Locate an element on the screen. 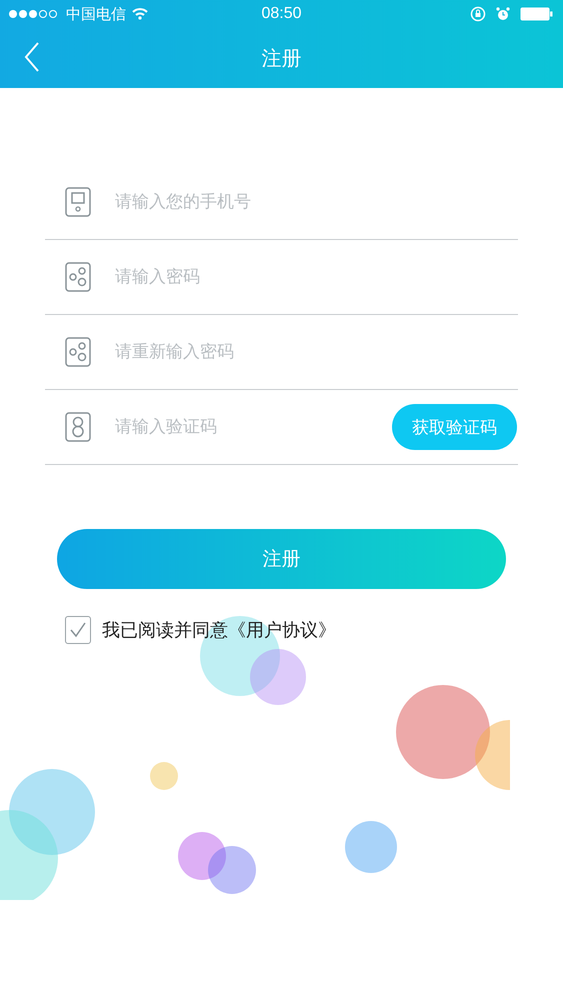 The width and height of the screenshot is (563, 1000). password-field: 请重新输入密码 is located at coordinates (316, 352).